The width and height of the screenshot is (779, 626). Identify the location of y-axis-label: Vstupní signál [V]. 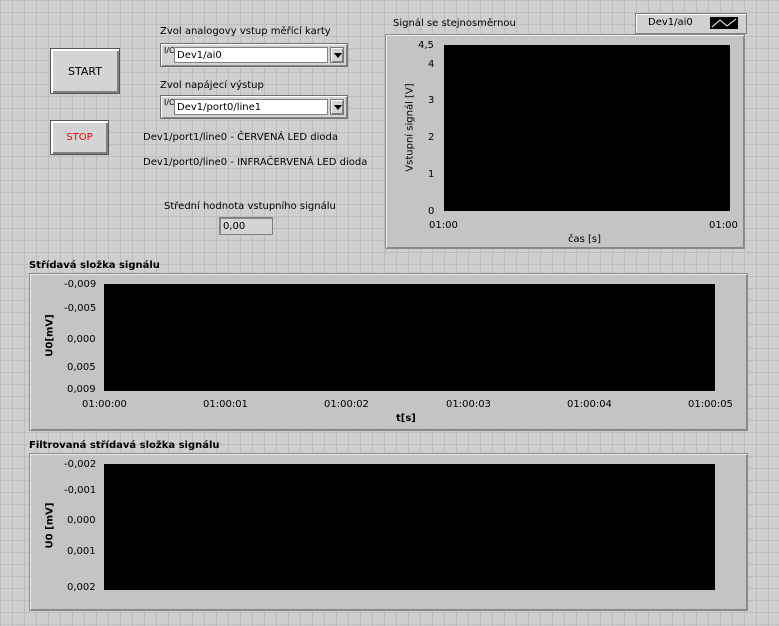
(410, 127).